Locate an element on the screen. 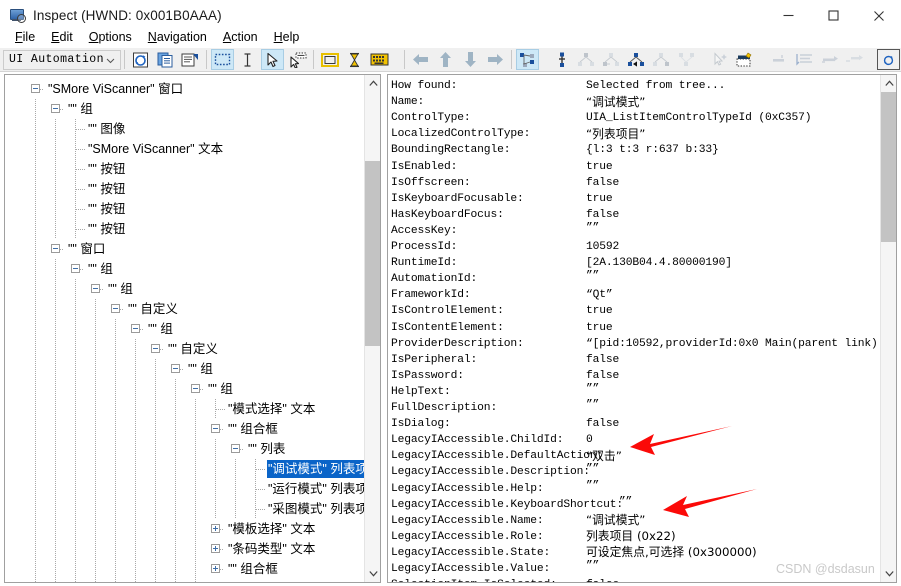 The width and height of the screenshot is (901, 586). property-row: LegacyIAccessible.DefaultAction: “双击” is located at coordinates (634, 456).